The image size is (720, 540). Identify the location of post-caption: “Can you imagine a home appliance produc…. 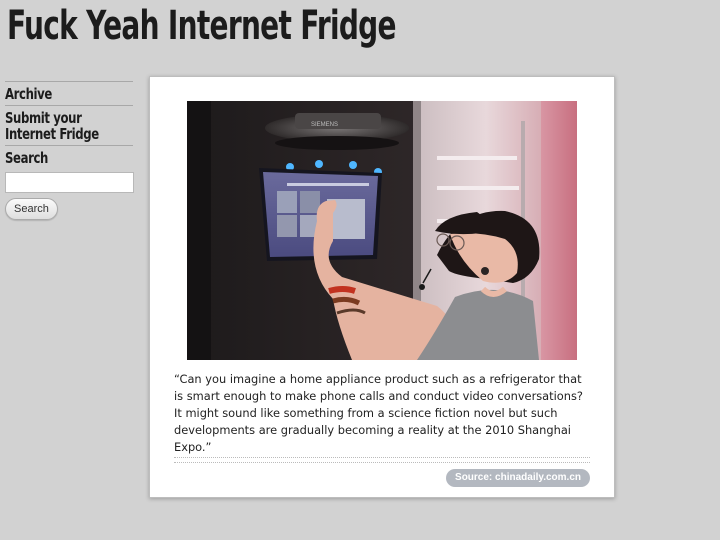
(378, 413).